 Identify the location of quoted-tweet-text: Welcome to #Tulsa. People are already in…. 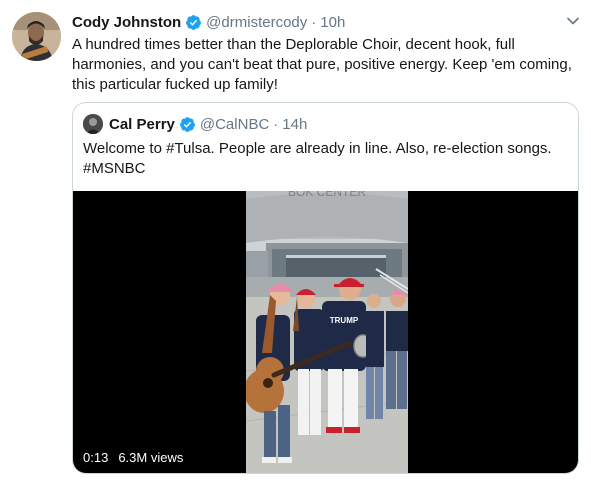
(317, 158).